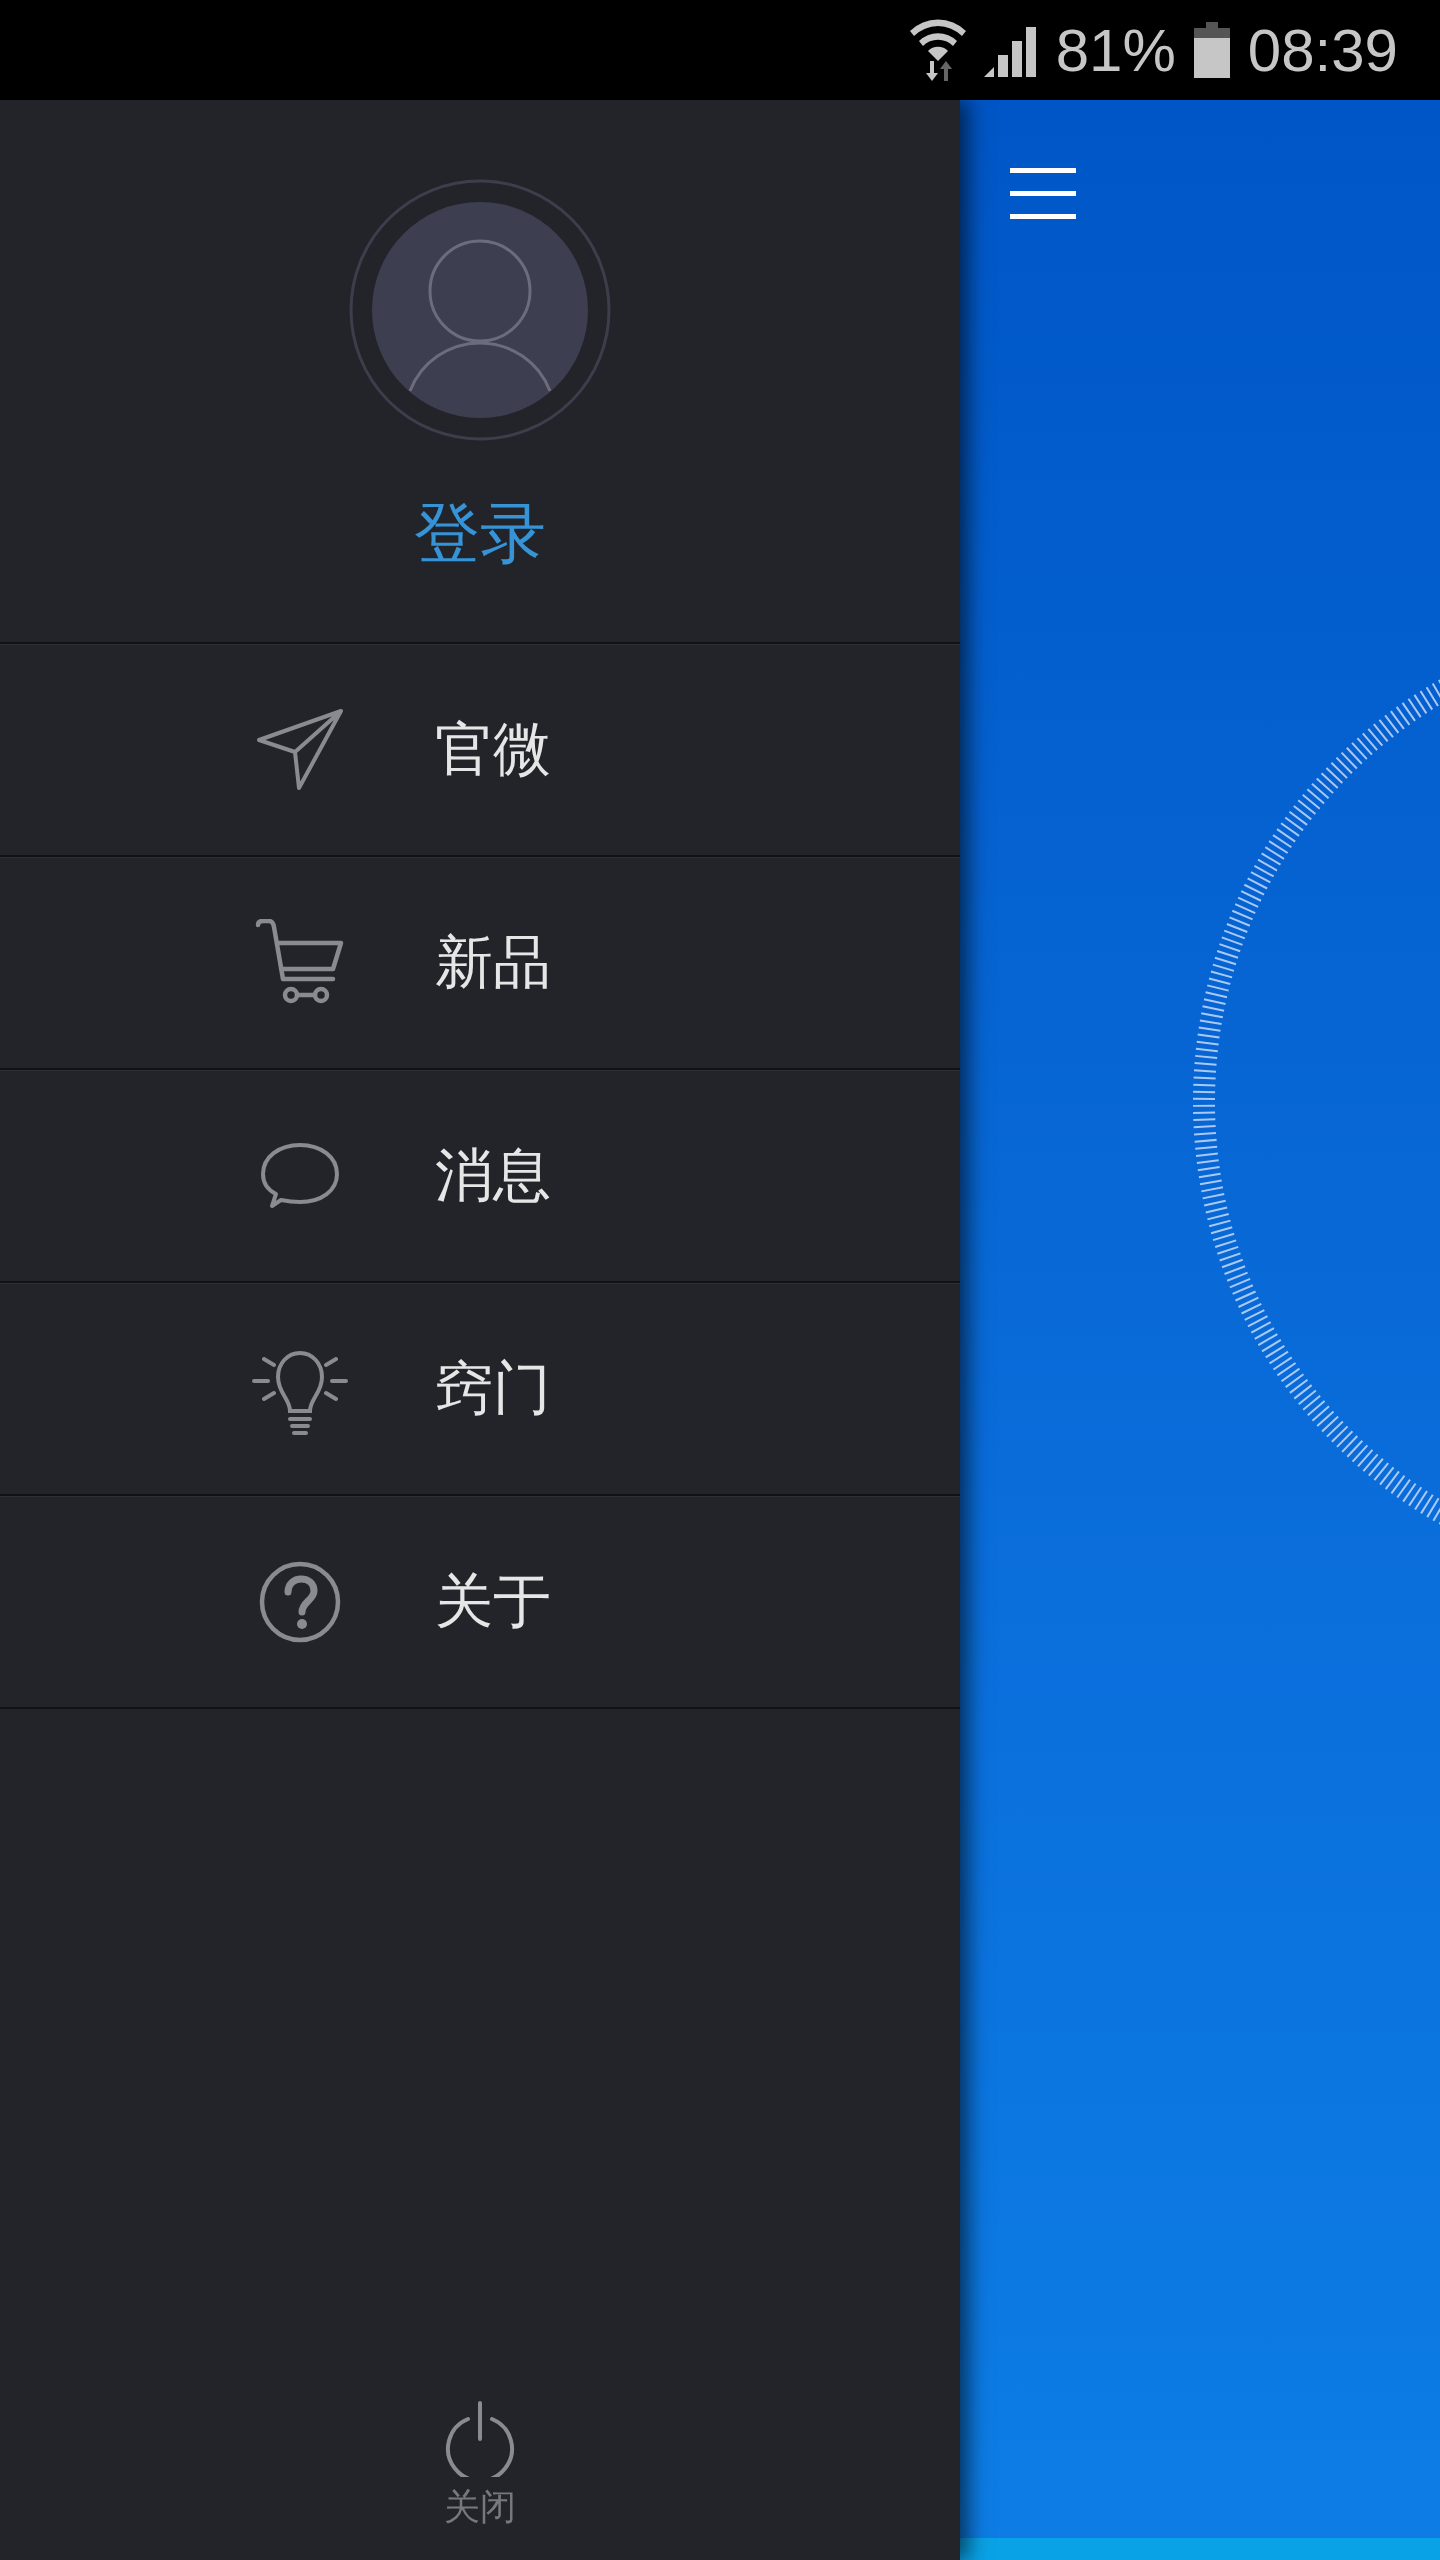 The height and width of the screenshot is (2560, 1440). Describe the element at coordinates (300, 1602) in the screenshot. I see `question-mark-icon` at that location.